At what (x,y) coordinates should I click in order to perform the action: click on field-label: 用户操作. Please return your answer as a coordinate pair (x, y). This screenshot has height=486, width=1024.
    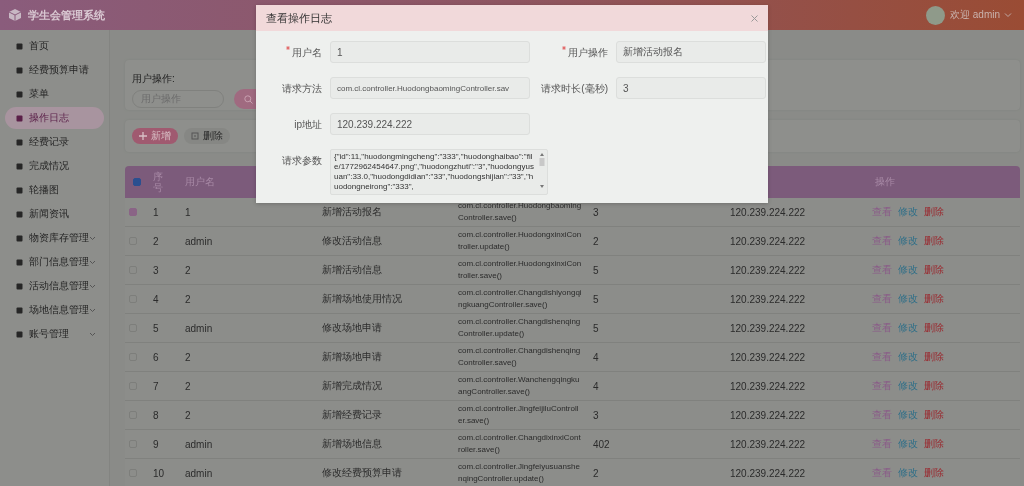
    Looking at the image, I should click on (588, 53).